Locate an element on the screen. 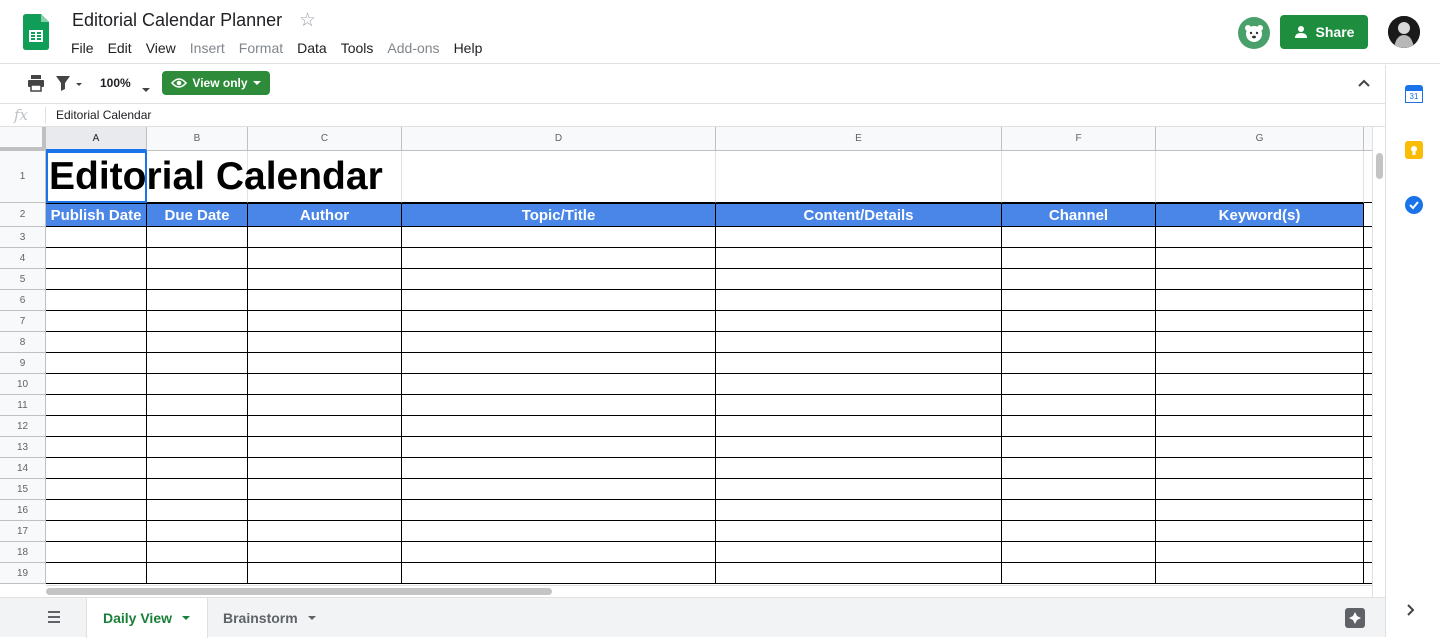  expand-panel-icon is located at coordinates (1411, 612).